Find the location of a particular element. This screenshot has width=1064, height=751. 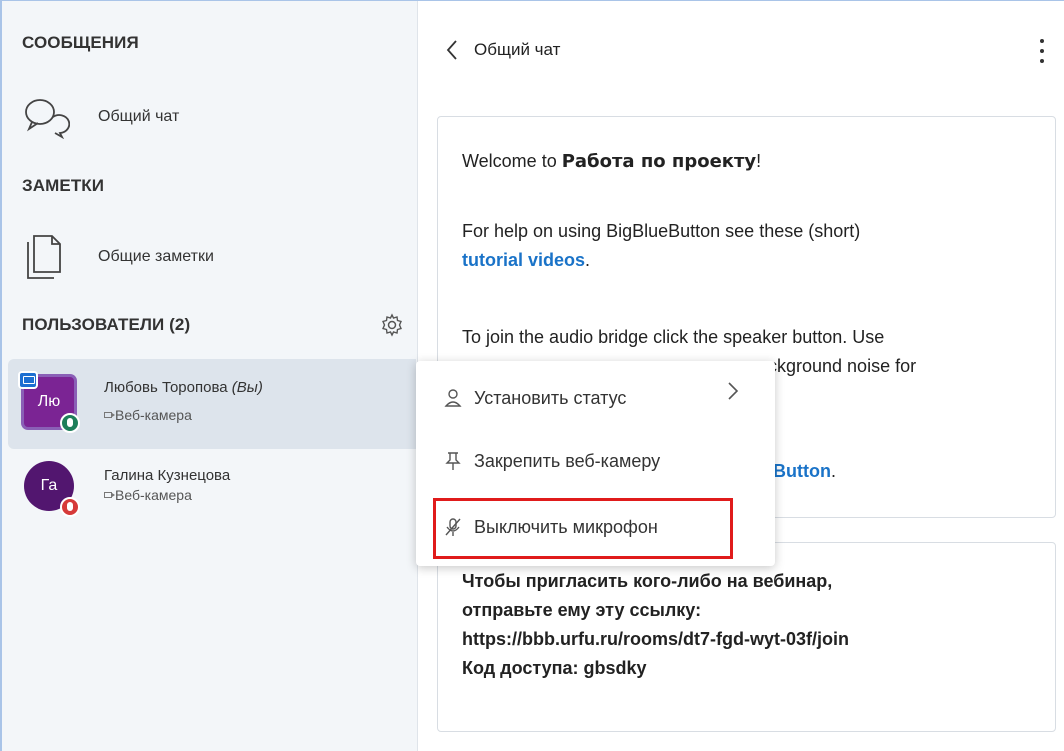

invite-line-2: отправьте ему эту ссылку: is located at coordinates (582, 610).